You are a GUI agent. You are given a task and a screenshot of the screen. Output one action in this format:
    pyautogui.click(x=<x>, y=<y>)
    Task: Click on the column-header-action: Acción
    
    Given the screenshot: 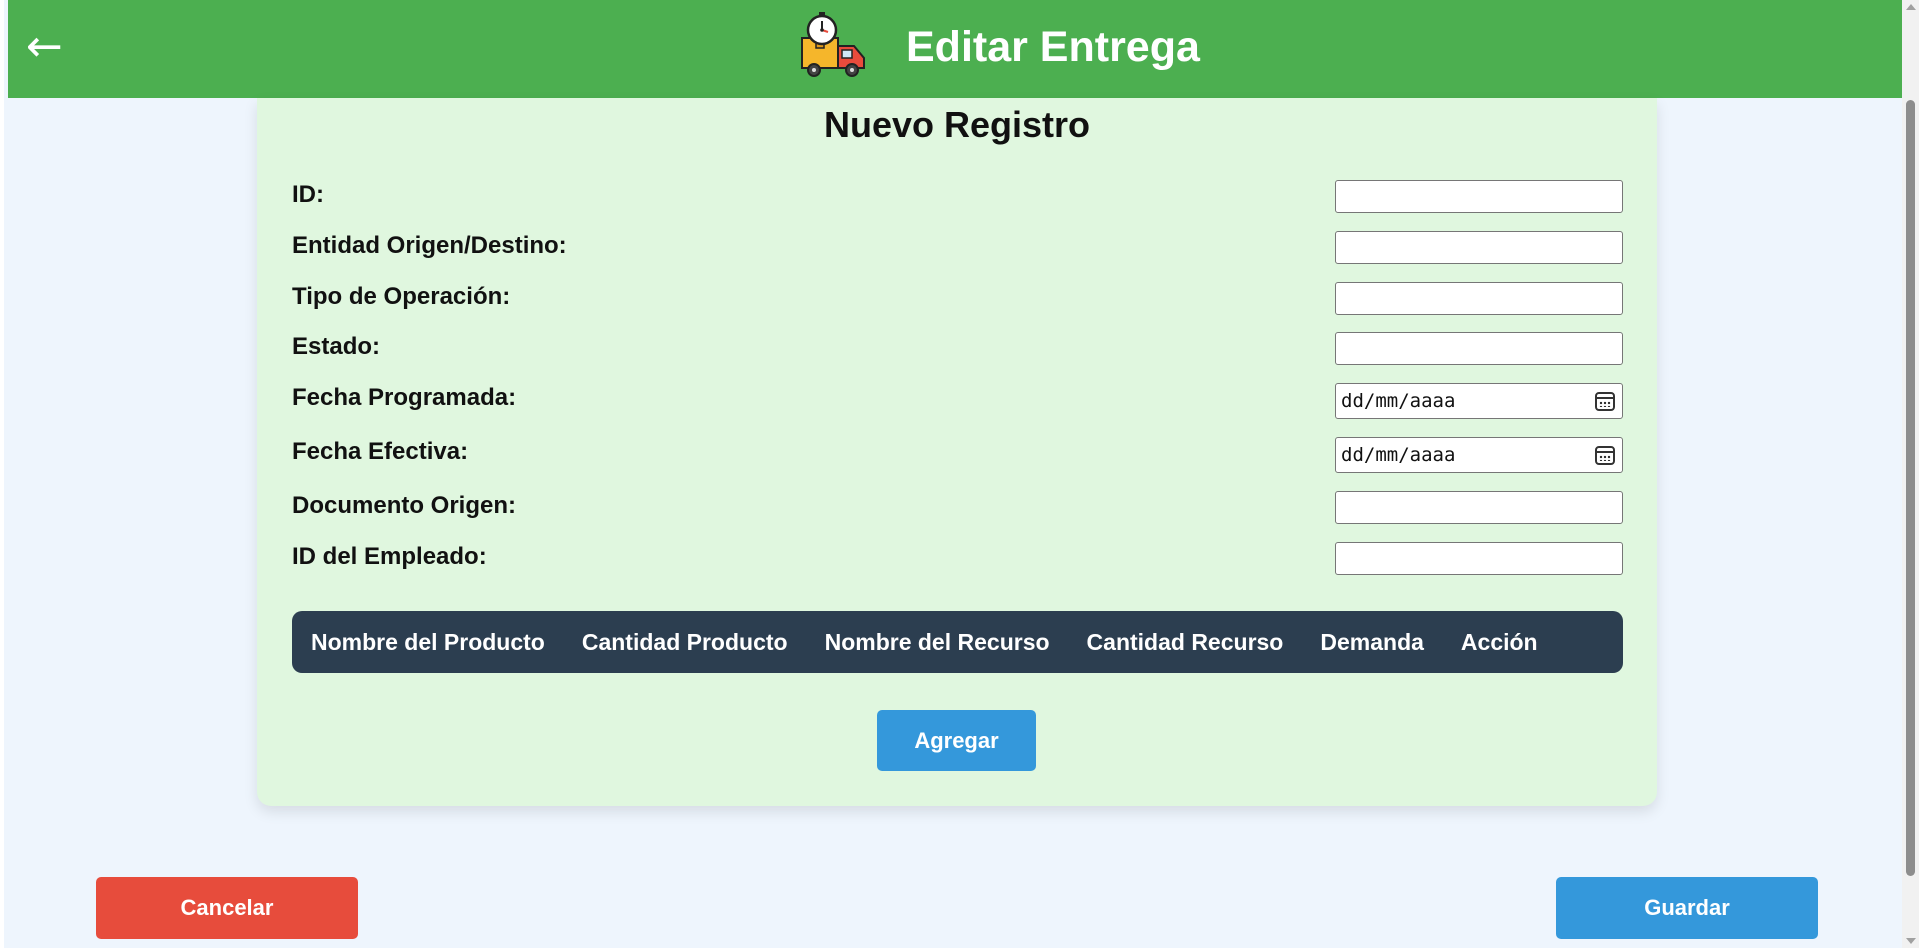 What is the action you would take?
    pyautogui.click(x=1499, y=641)
    